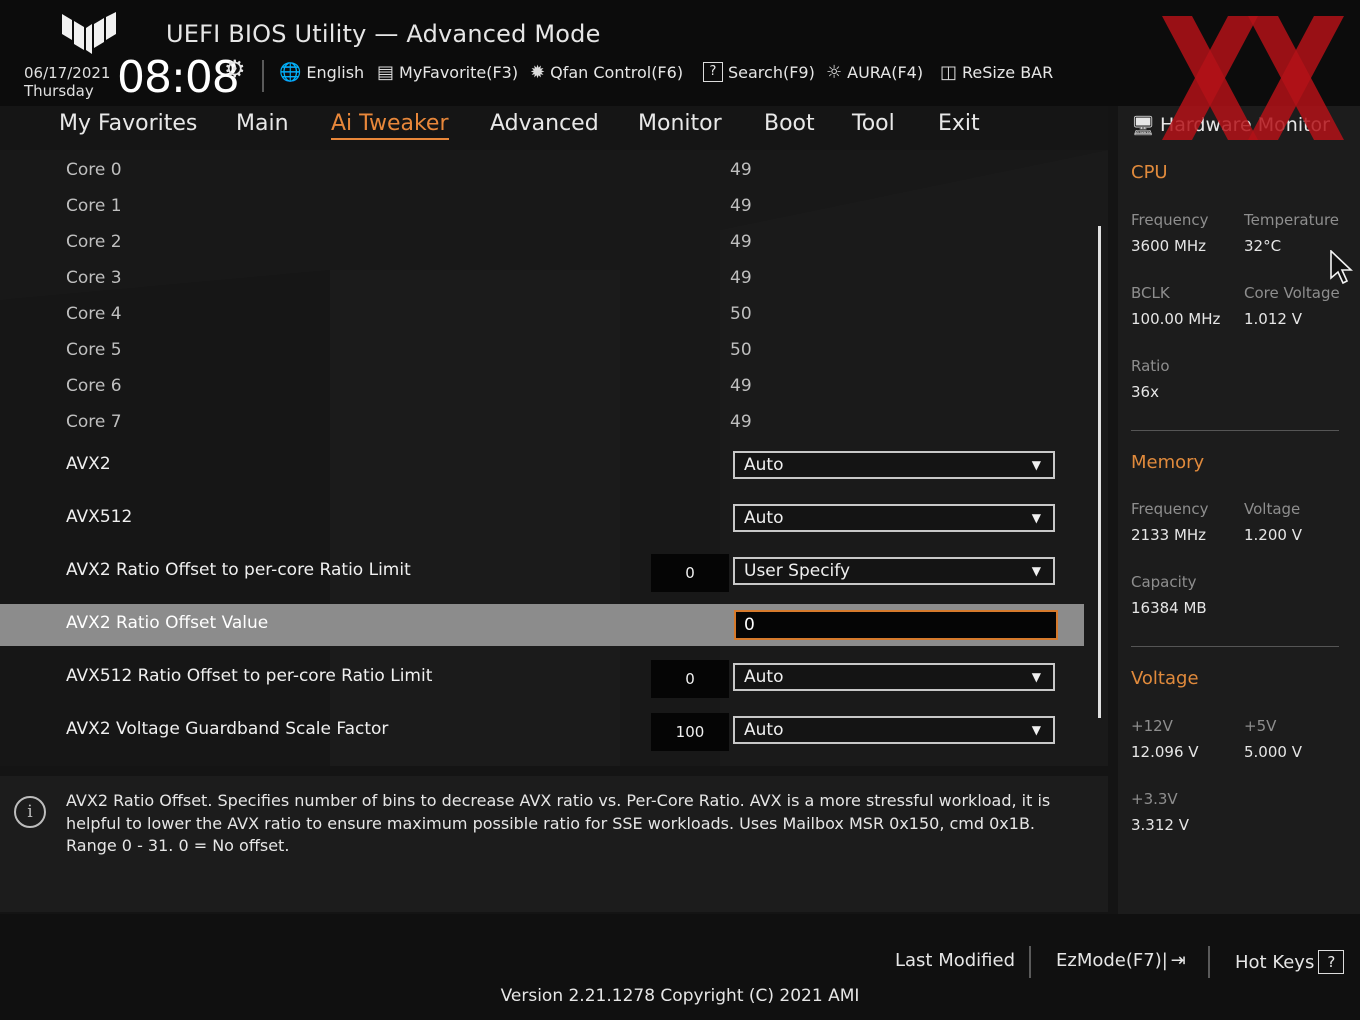 The image size is (1360, 1020). Describe the element at coordinates (67, 73) in the screenshot. I see `date-display: 06/17/2021` at that location.